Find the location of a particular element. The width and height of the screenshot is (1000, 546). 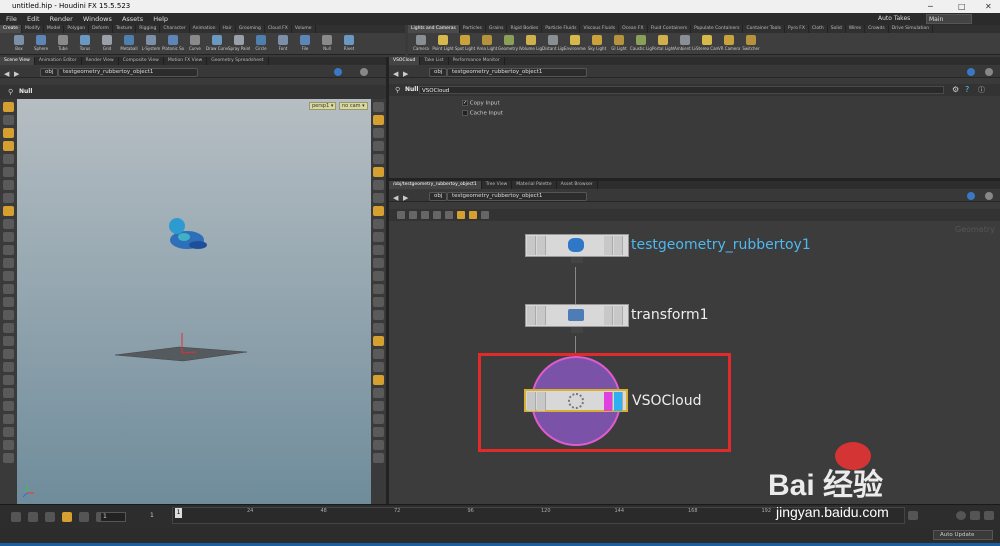

shelf-tab-7: Character is located at coordinates (175, 29).